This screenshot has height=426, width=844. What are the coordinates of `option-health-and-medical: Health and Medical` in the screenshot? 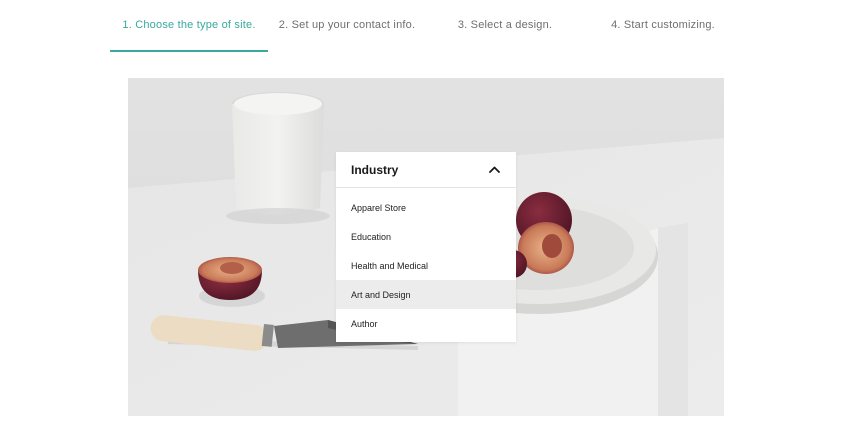 It's located at (426, 265).